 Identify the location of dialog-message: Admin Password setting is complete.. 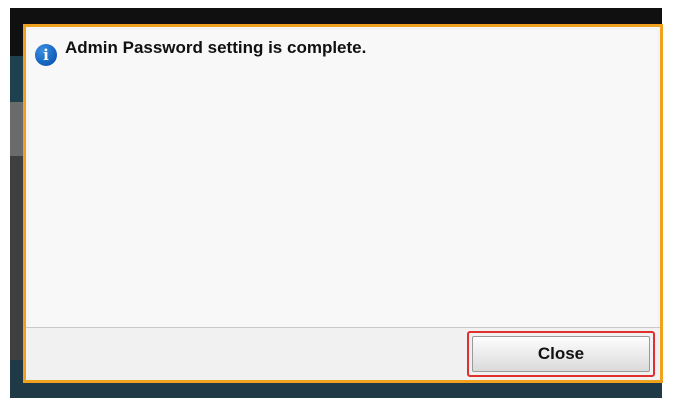
(216, 47).